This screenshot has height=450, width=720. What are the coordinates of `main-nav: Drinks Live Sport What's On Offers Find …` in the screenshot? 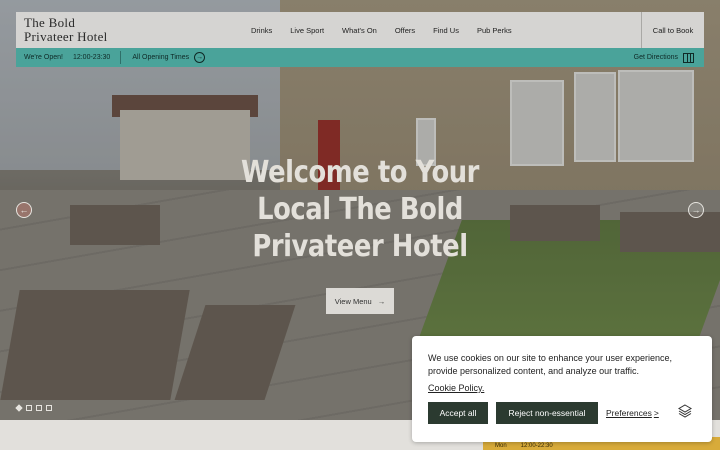 It's located at (368, 30).